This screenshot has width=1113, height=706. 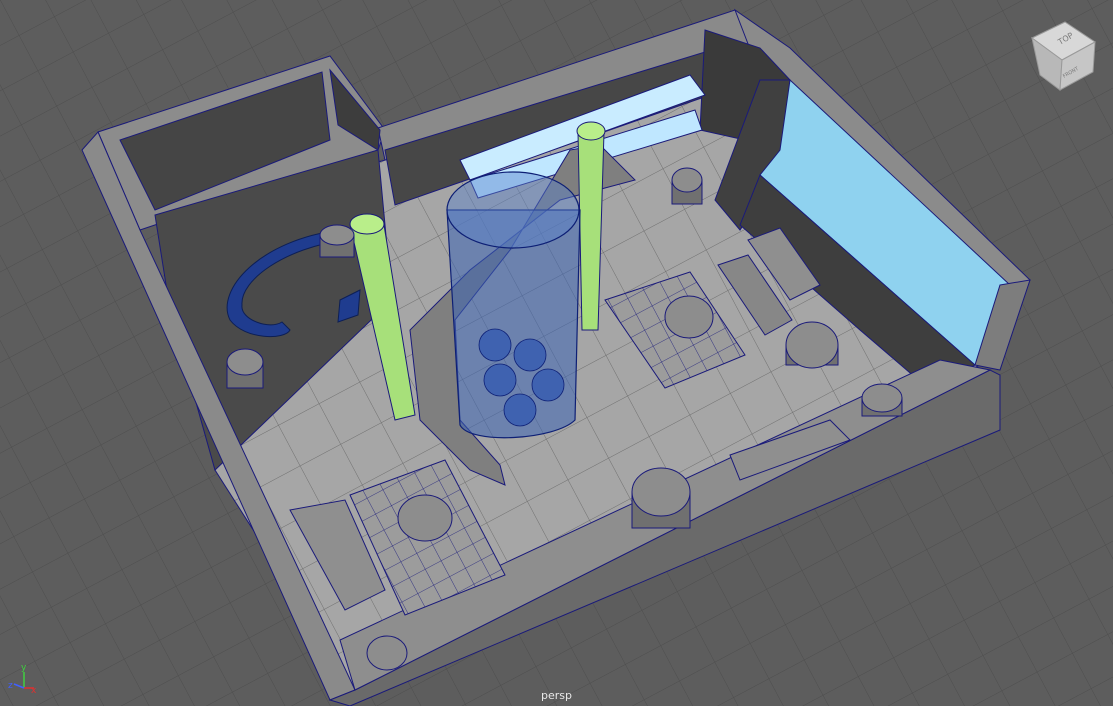 What do you see at coordinates (687, 186) in the screenshot?
I see `stool-back-right` at bounding box center [687, 186].